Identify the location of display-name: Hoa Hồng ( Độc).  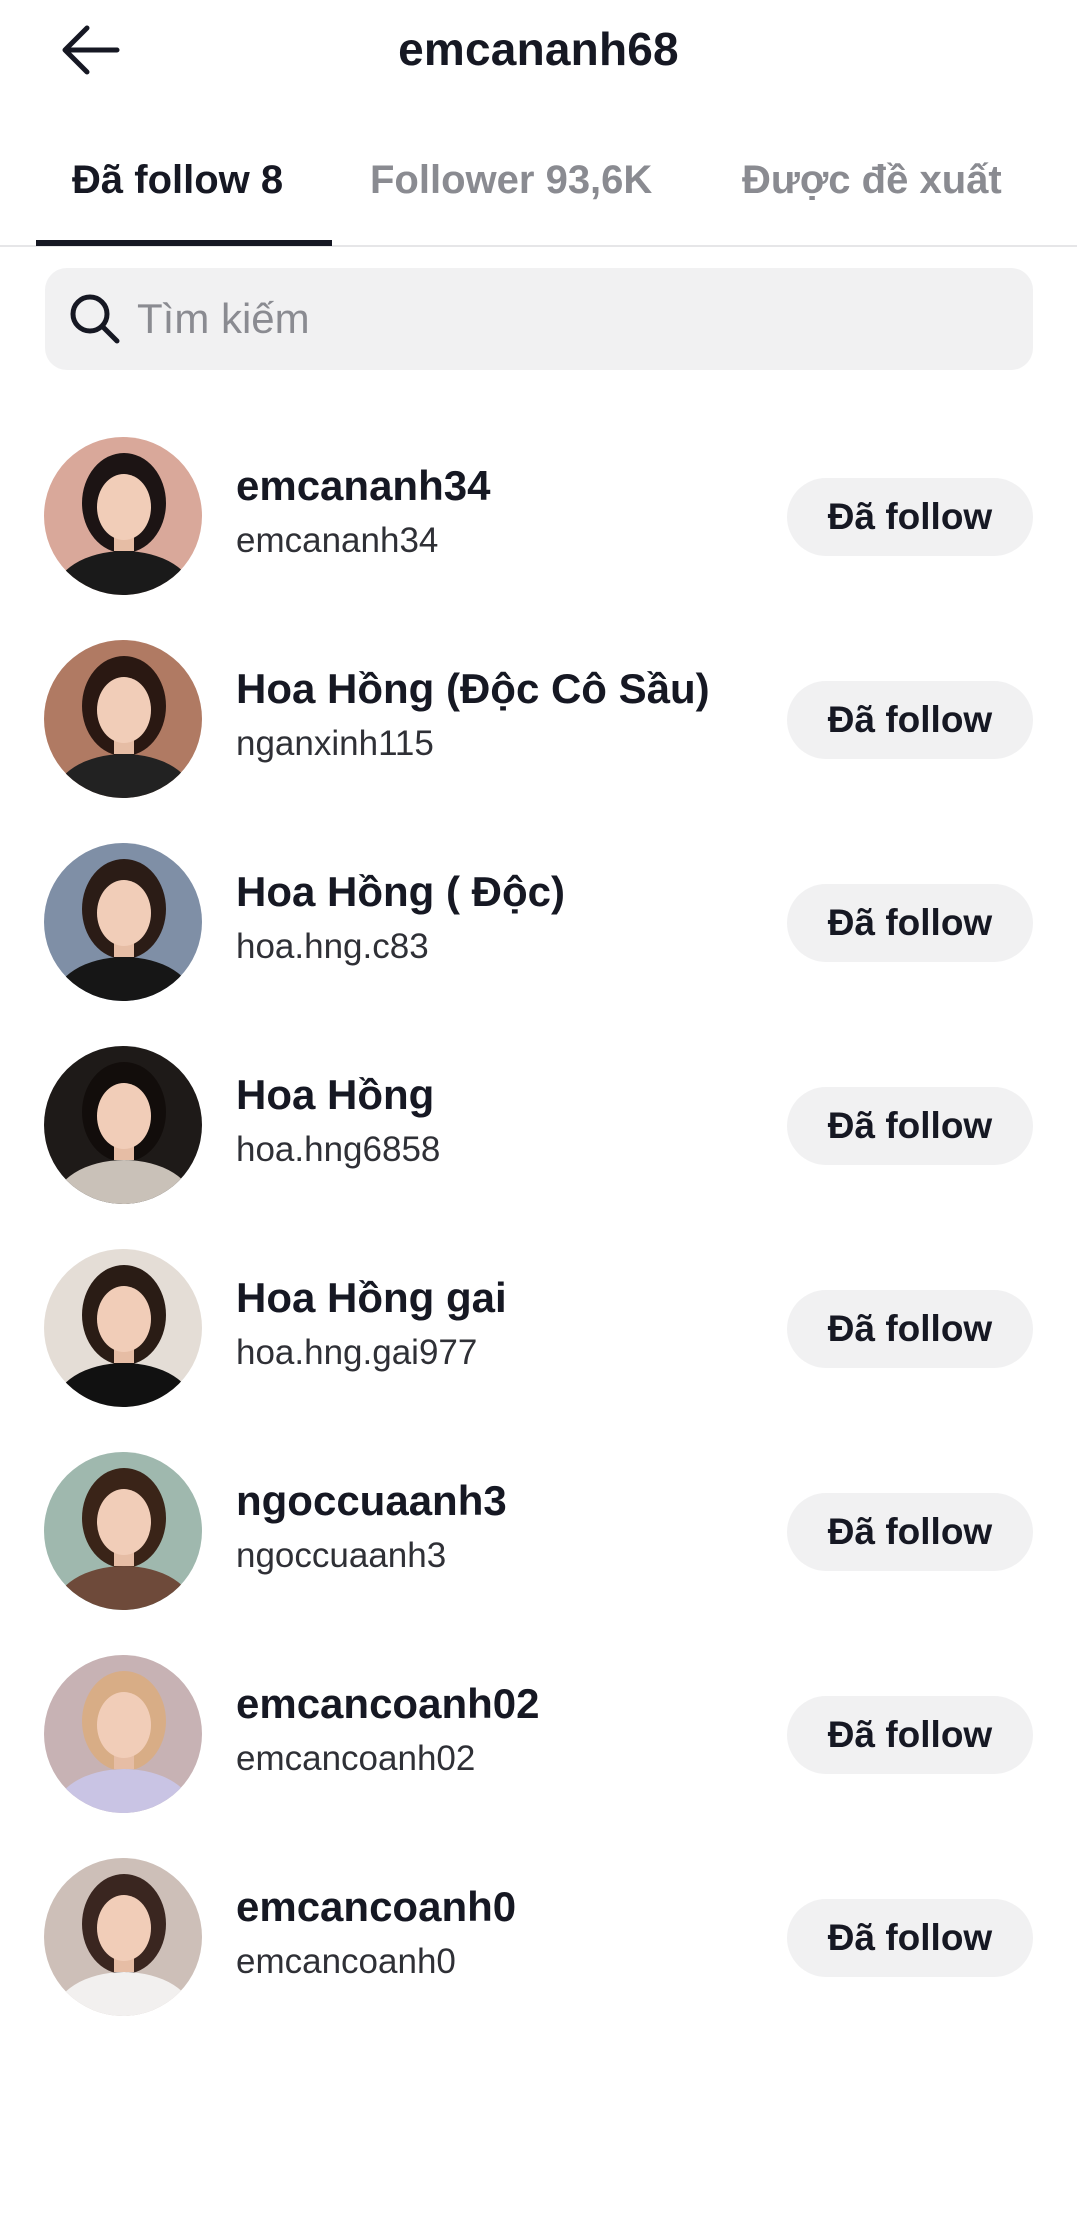
(400, 891).